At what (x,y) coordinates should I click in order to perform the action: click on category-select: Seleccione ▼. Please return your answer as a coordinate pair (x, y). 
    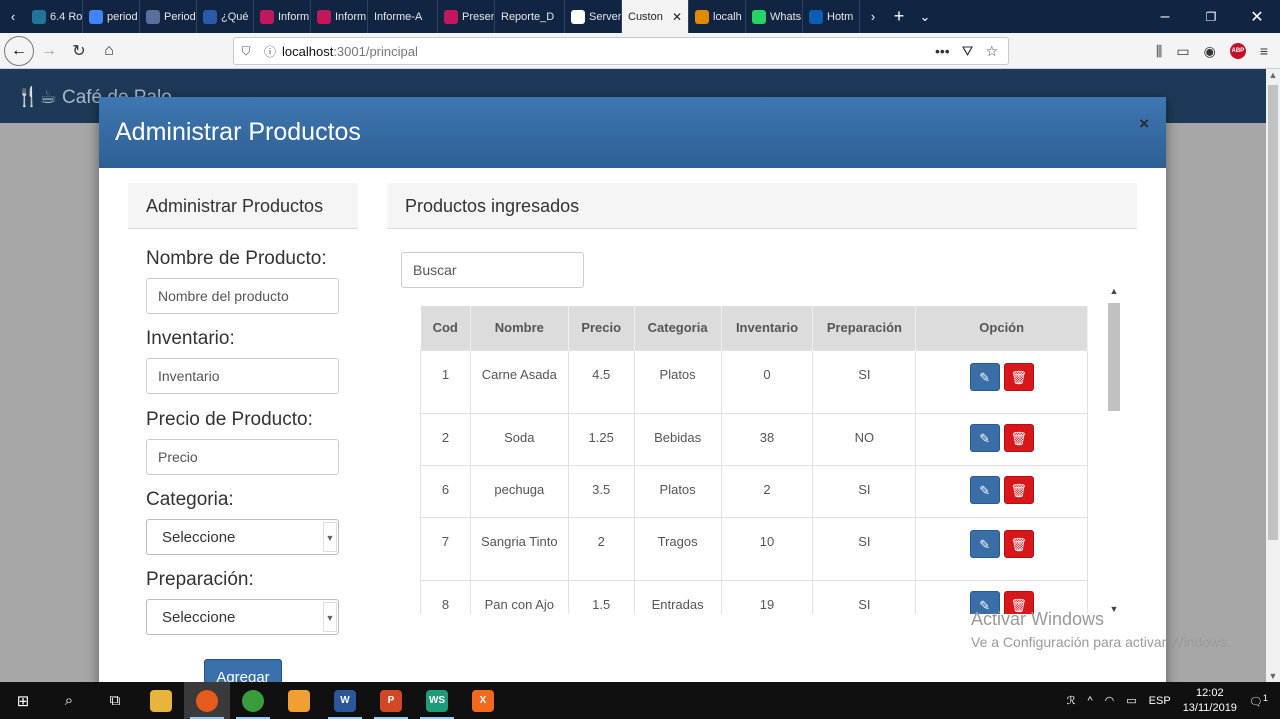
    Looking at the image, I should click on (242, 537).